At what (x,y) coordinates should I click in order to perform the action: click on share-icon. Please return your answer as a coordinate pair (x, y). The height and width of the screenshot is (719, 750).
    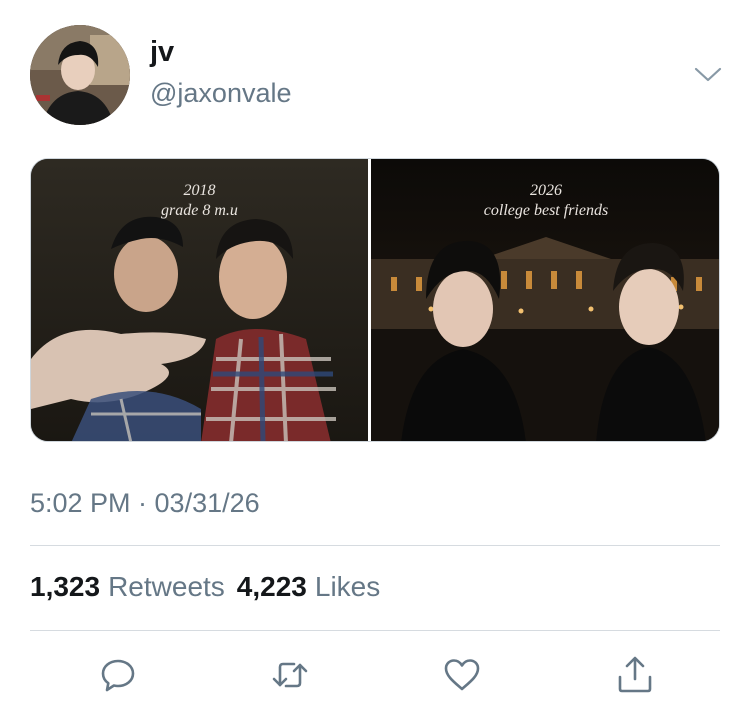
    Looking at the image, I should click on (635, 675).